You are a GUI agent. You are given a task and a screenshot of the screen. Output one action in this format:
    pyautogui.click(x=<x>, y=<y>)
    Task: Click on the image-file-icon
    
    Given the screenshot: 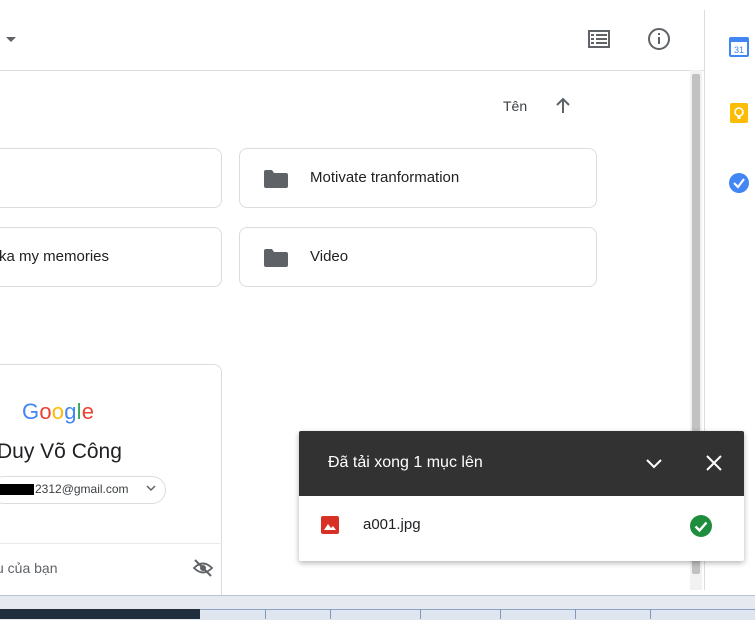 What is the action you would take?
    pyautogui.click(x=330, y=525)
    